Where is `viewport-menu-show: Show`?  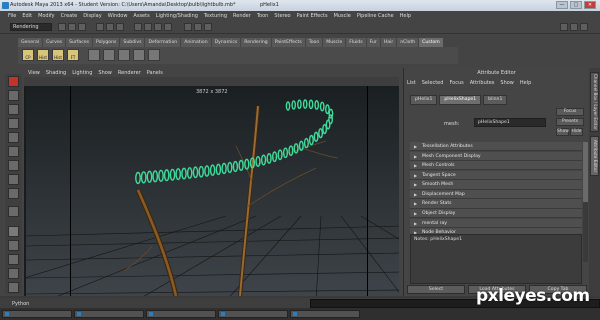 viewport-menu-show: Show is located at coordinates (105, 73).